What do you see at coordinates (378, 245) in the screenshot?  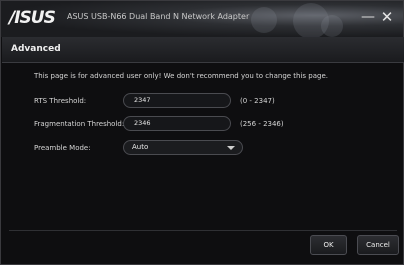 I see `cancel-button: Cancel` at bounding box center [378, 245].